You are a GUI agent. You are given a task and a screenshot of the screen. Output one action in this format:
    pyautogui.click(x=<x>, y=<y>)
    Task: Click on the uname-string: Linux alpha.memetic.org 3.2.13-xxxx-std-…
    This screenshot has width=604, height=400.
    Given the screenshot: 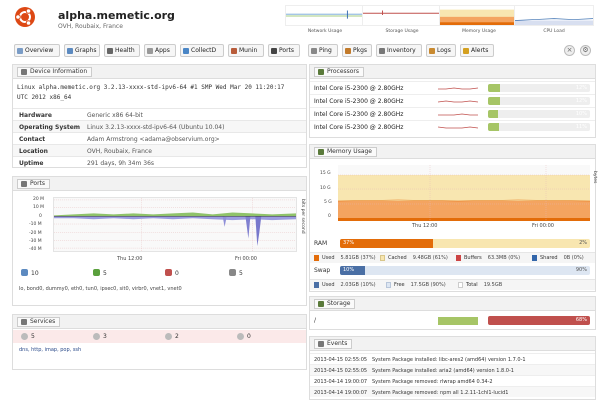 What is the action you would take?
    pyautogui.click(x=151, y=92)
    